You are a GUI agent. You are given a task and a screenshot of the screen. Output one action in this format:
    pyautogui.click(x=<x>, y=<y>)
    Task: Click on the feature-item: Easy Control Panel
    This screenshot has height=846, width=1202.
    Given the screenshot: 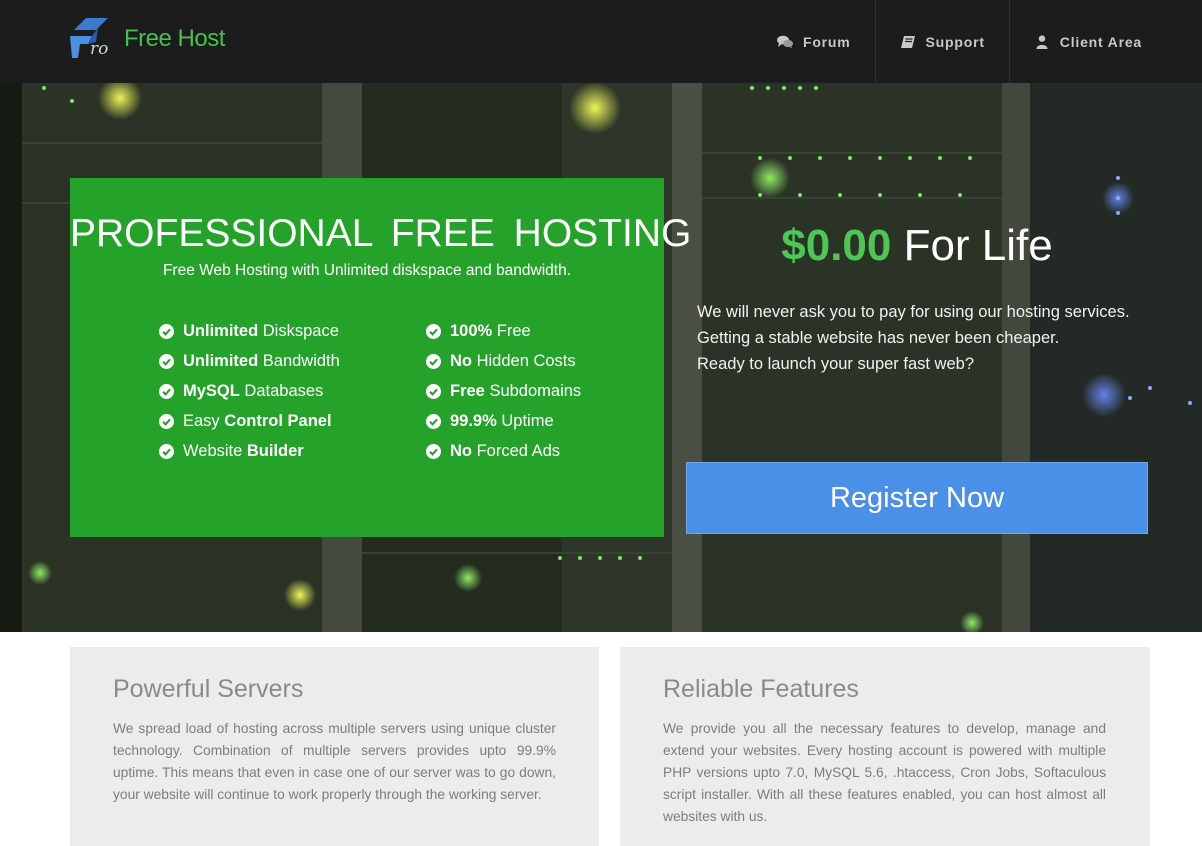 What is the action you would take?
    pyautogui.click(x=249, y=421)
    